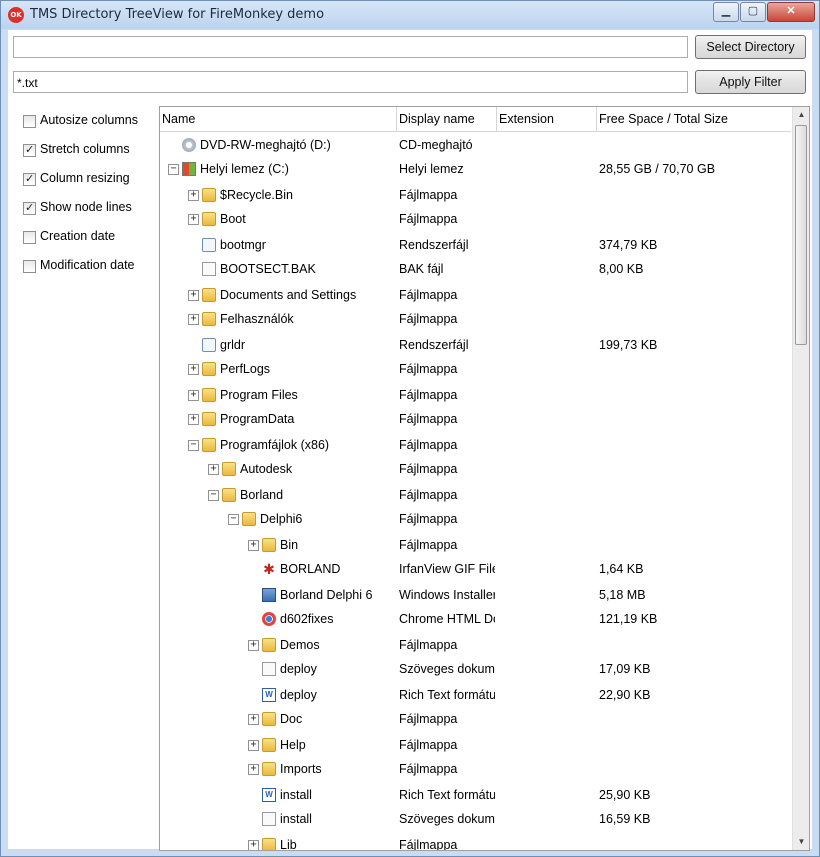 This screenshot has height=857, width=820. Describe the element at coordinates (447, 569) in the screenshot. I see `cell-display-name: IrfanView GIF File` at that location.